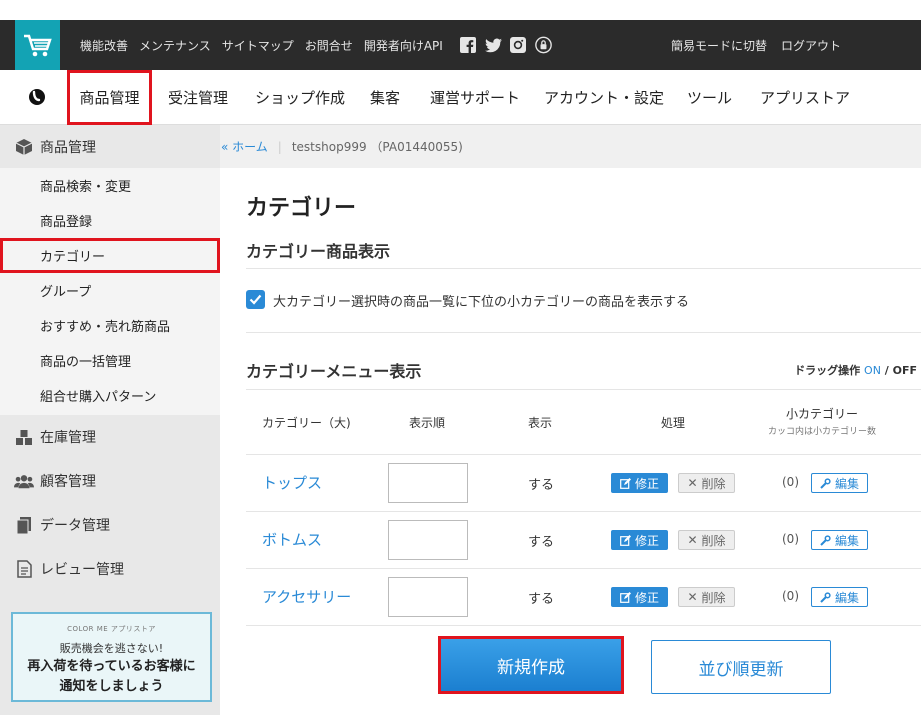 Image resolution: width=921 pixels, height=715 pixels. Describe the element at coordinates (82, 570) in the screenshot. I see `sidebar-section-label: レビュー管理` at that location.